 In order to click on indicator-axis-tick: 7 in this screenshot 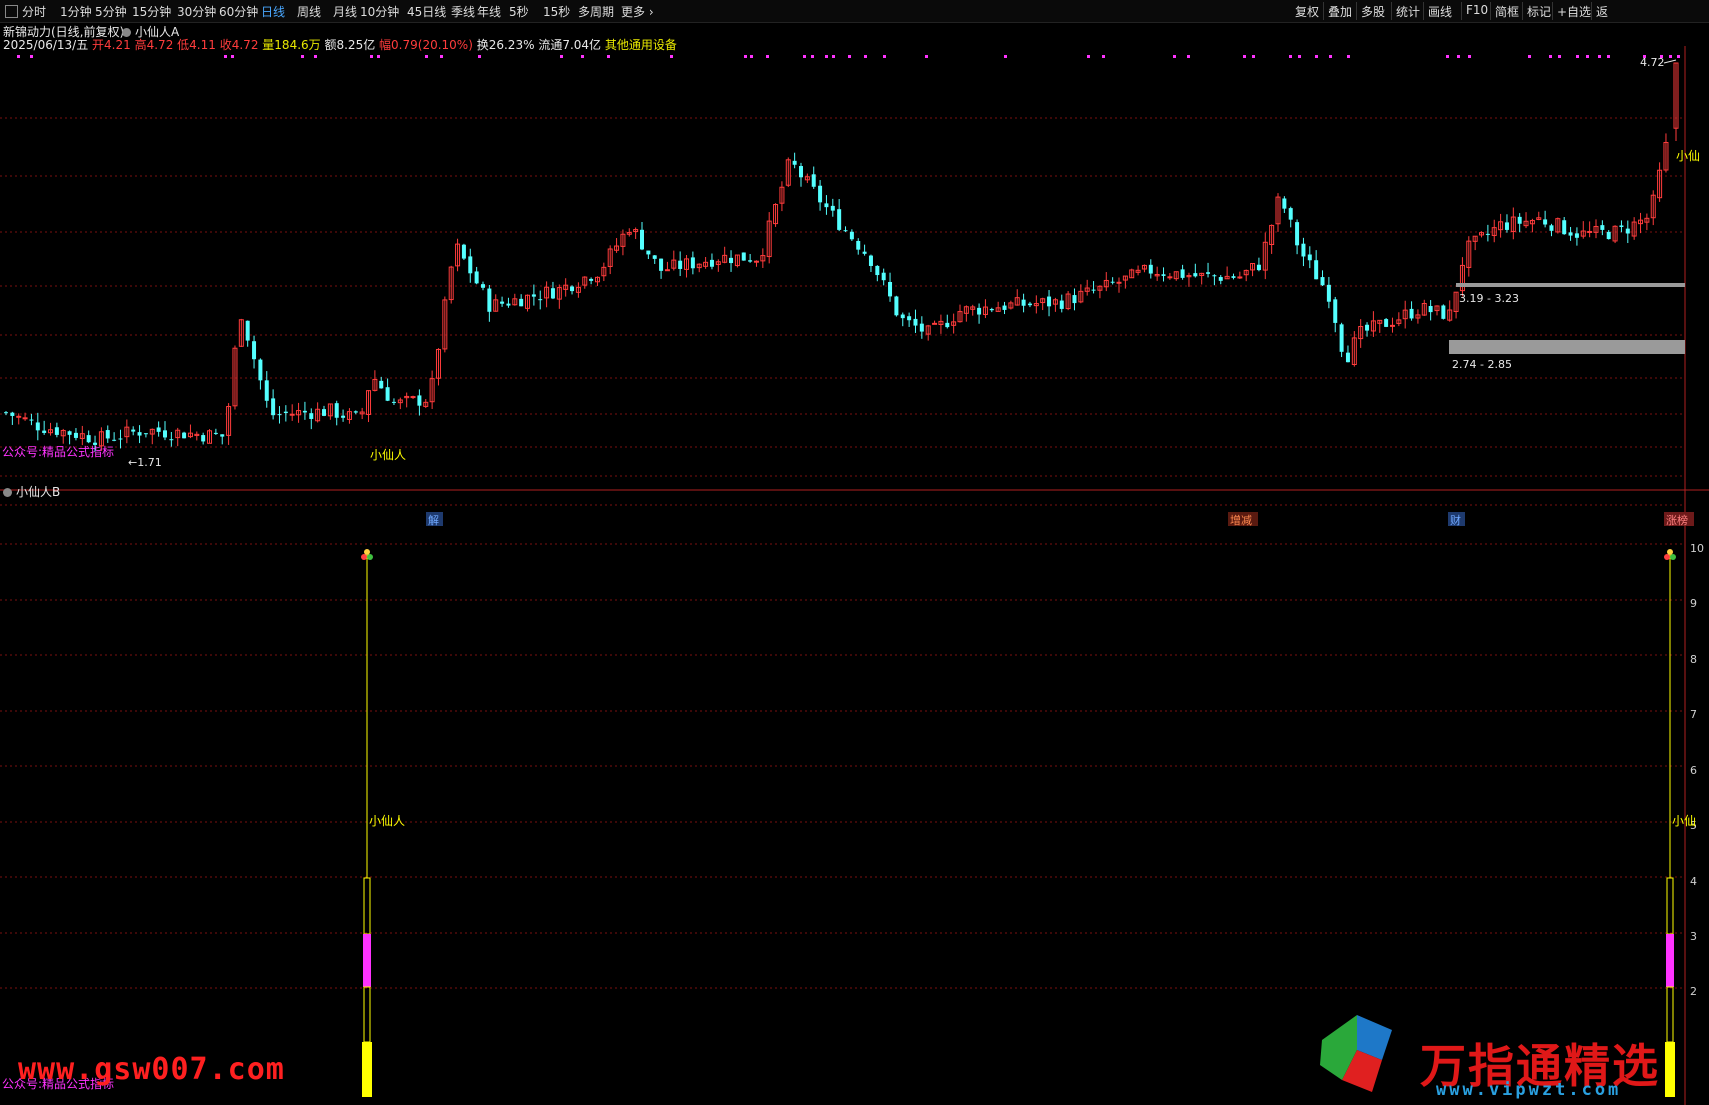, I will do `click(1693, 714)`.